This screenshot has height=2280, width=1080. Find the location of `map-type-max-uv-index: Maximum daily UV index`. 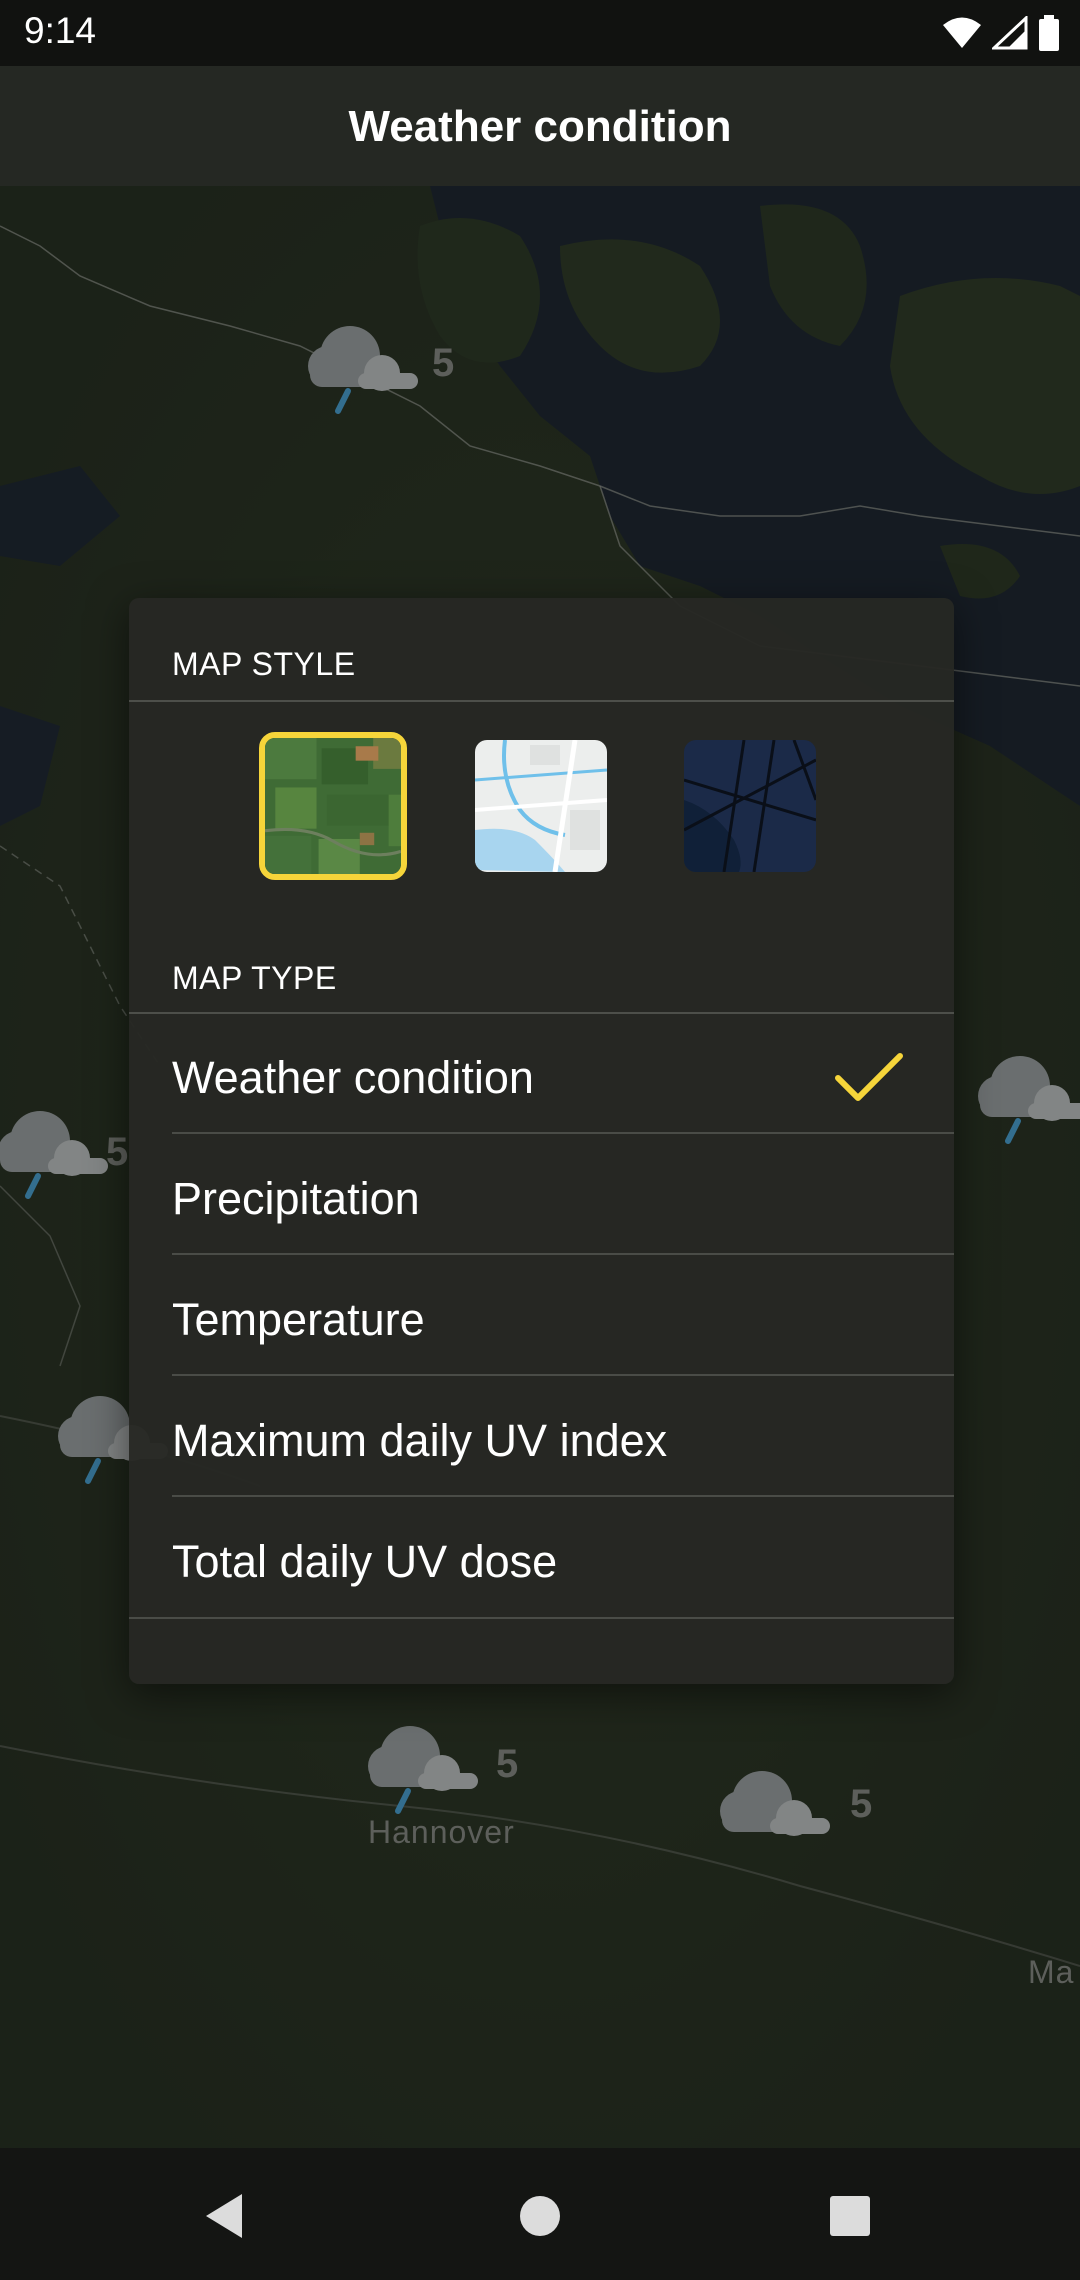

map-type-max-uv-index: Maximum daily UV index is located at coordinates (541, 1437).